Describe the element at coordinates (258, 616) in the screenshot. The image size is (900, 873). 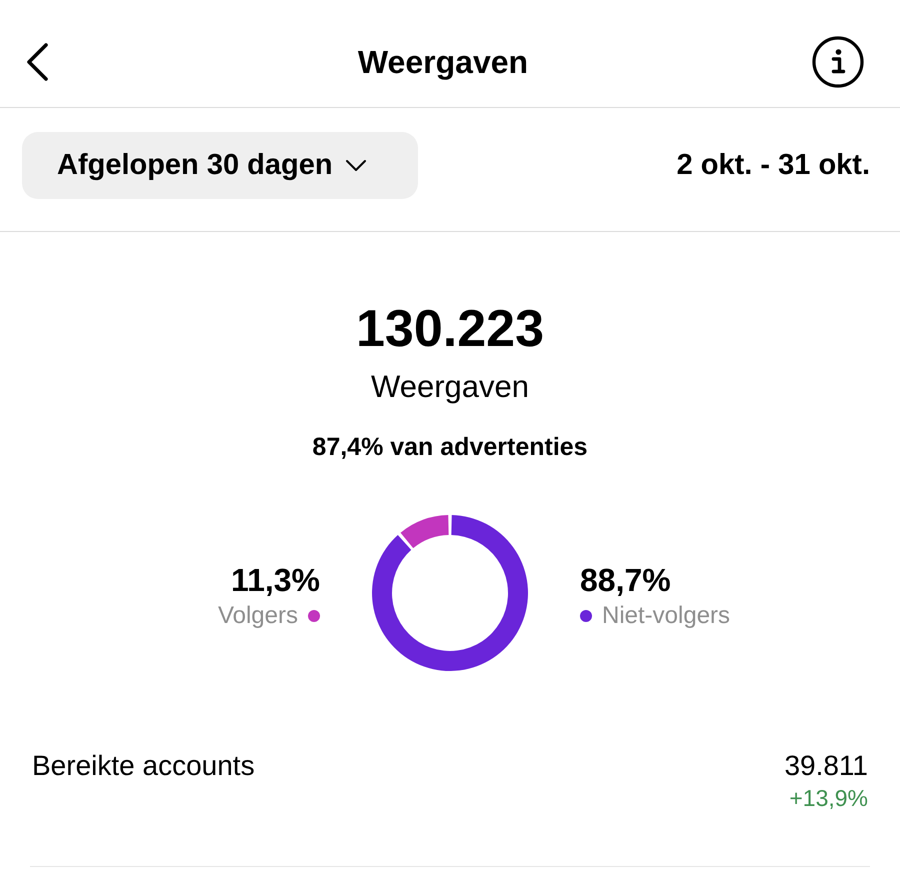
I see `legend-label: Volgers` at that location.